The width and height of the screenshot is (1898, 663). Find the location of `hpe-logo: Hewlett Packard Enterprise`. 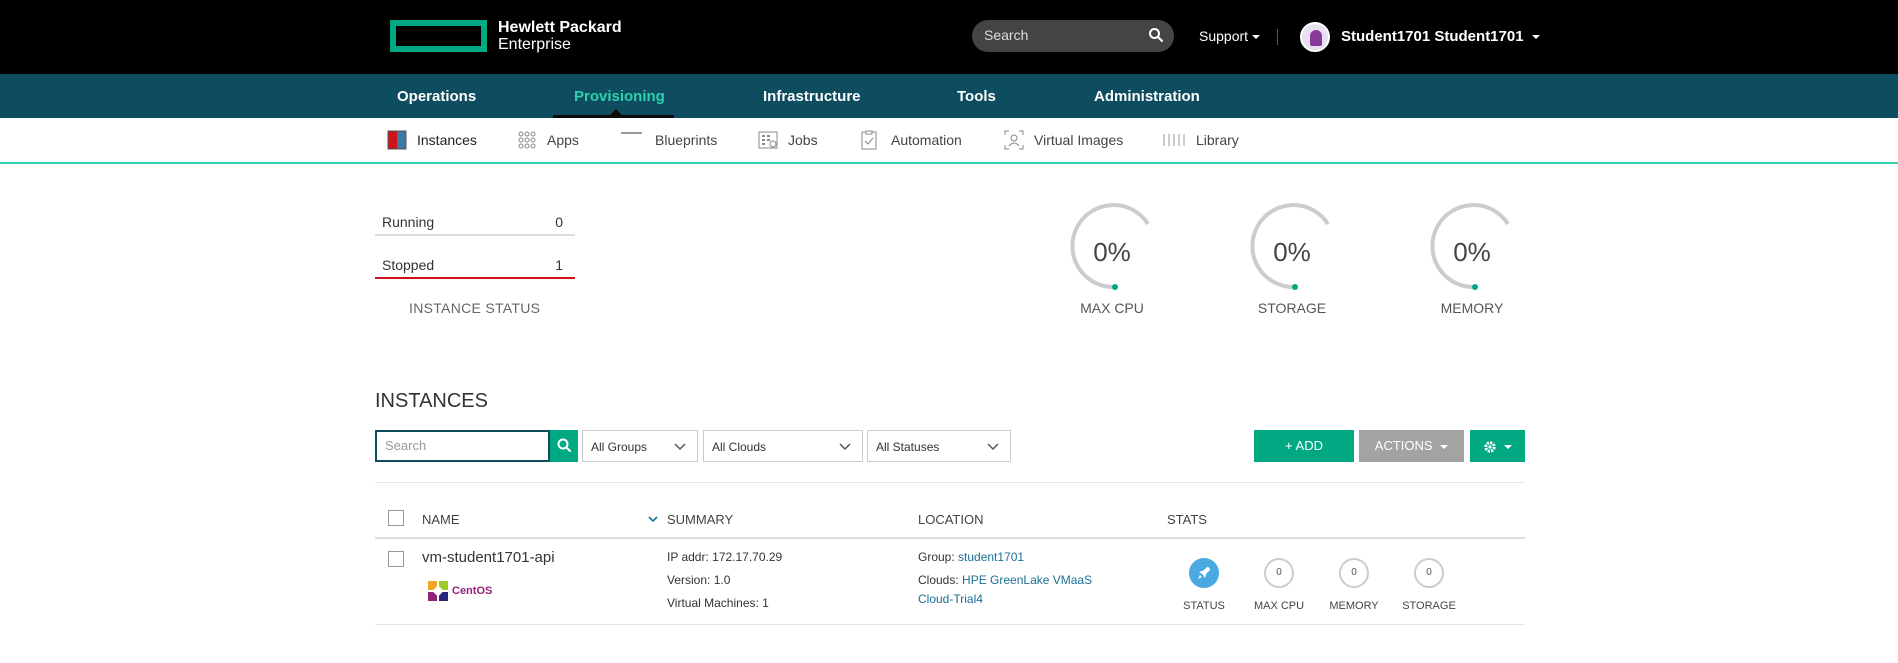

hpe-logo: Hewlett Packard Enterprise is located at coordinates (506, 36).